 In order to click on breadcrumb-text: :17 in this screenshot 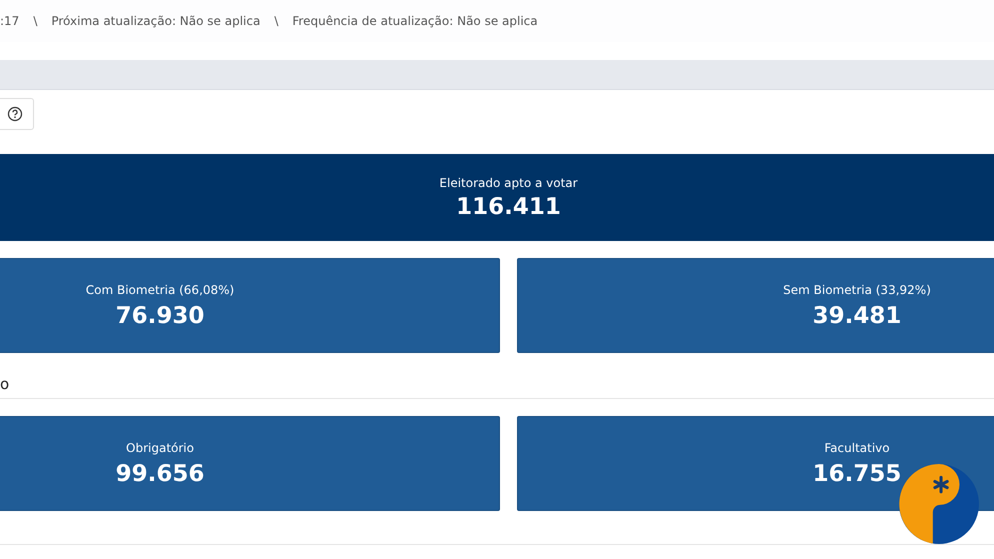, I will do `click(10, 21)`.